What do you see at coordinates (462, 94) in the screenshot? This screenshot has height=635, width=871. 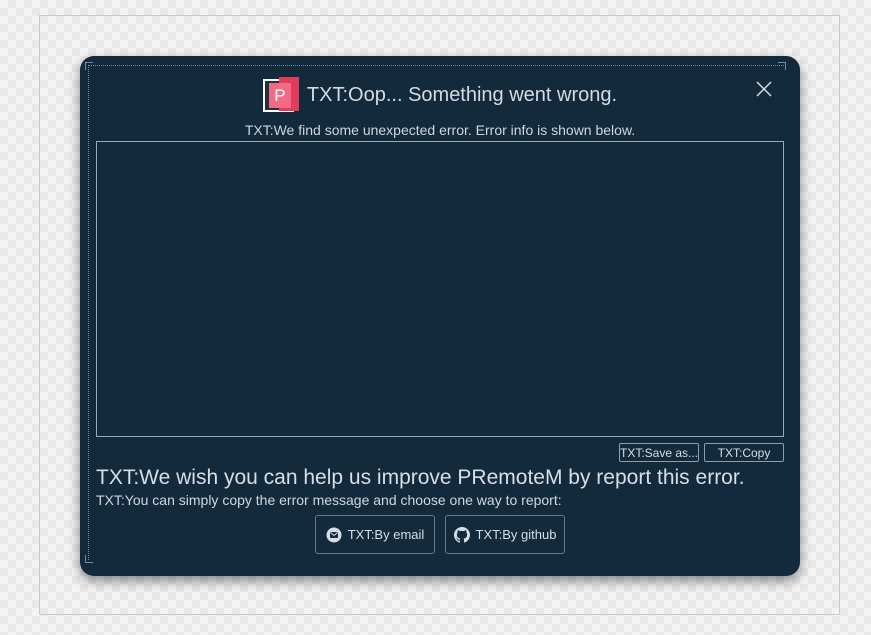 I see `dialog-title: TXT:Oop... Something went wrong.` at bounding box center [462, 94].